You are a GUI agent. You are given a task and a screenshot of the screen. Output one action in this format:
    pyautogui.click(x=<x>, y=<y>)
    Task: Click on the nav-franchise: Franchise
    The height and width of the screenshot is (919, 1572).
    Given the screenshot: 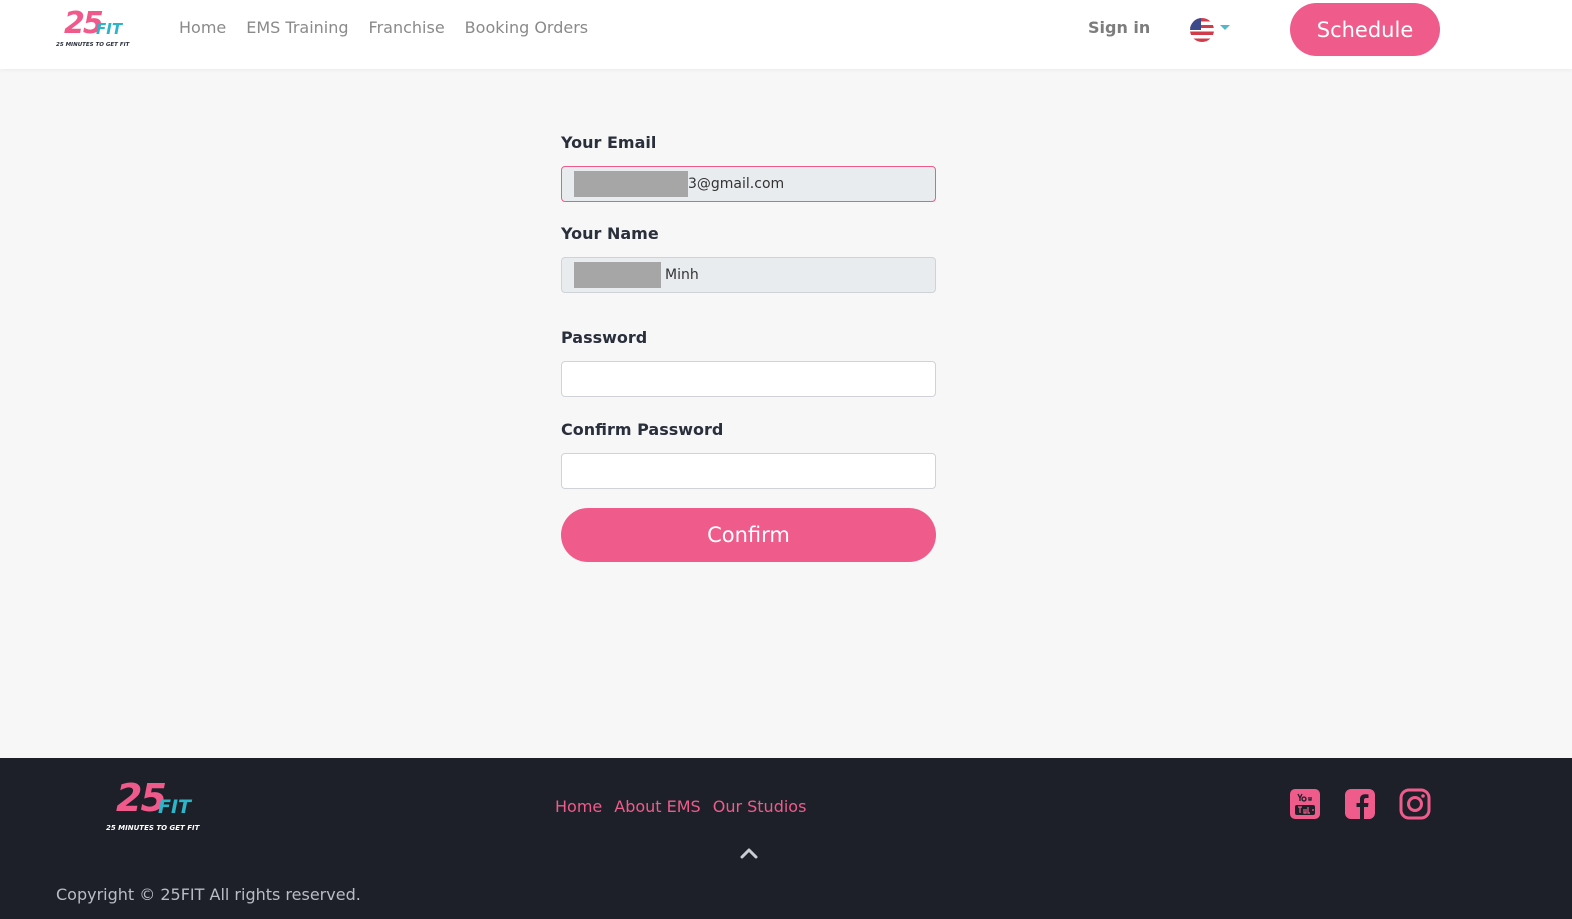 What is the action you would take?
    pyautogui.click(x=407, y=28)
    